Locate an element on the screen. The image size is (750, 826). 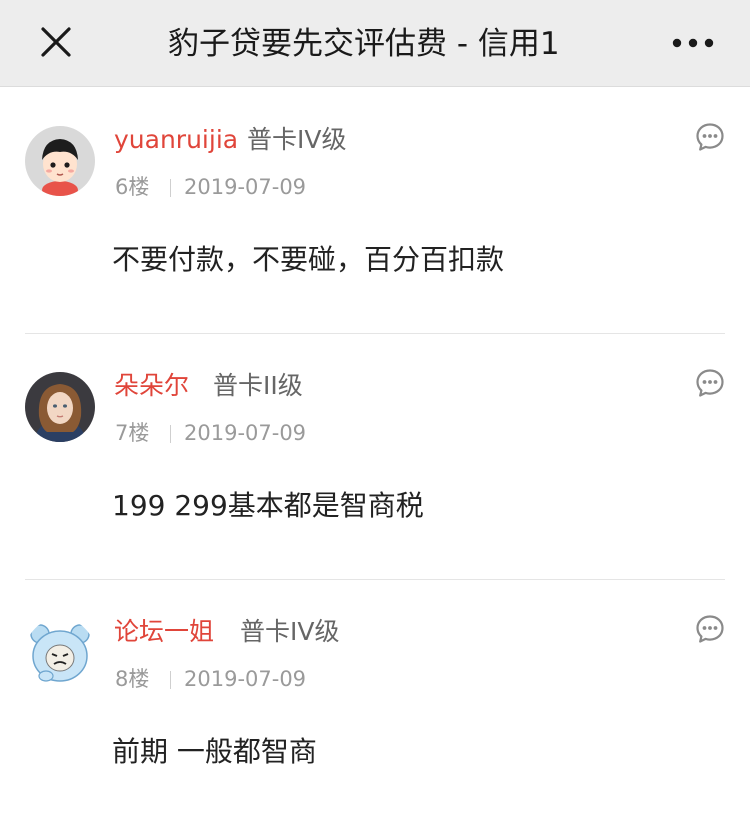
floor-number: 7楼 is located at coordinates (132, 433).